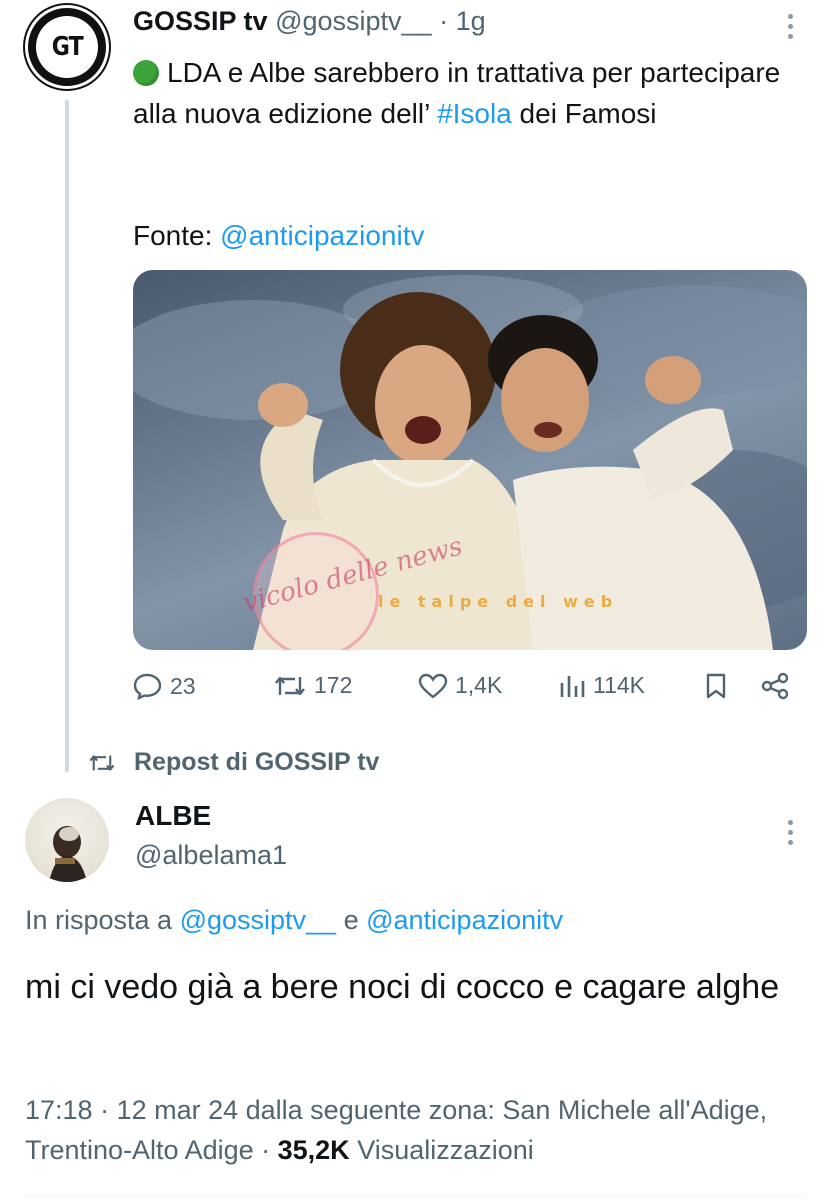 Image resolution: width=831 pixels, height=1200 pixels. Describe the element at coordinates (322, 235) in the screenshot. I see `source-mention-link: @anticipazionitv` at that location.